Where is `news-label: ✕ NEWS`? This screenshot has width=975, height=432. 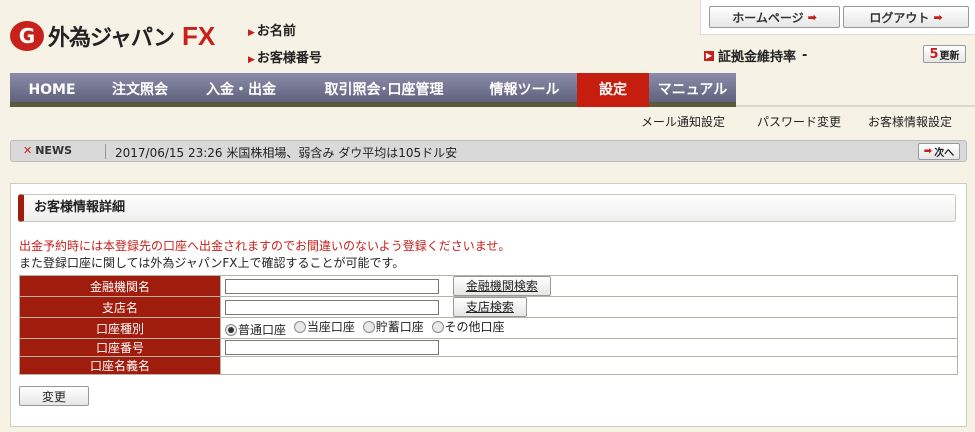
news-label: ✕ NEWS is located at coordinates (47, 150).